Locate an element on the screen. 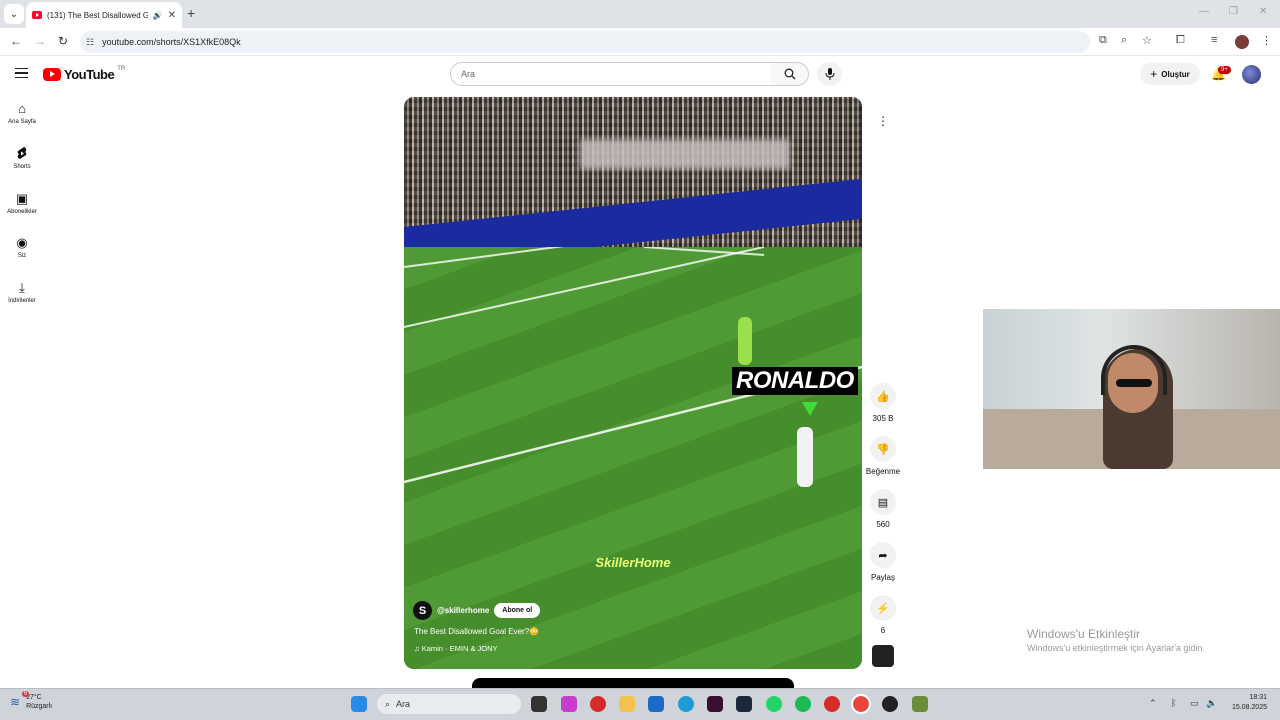  share-action: ➦ Paylaş is located at coordinates (883, 562).